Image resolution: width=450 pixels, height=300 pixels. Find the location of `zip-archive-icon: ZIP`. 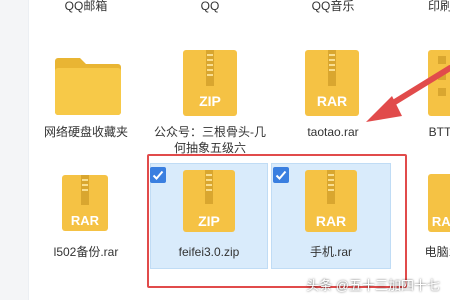

zip-archive-icon: ZIP is located at coordinates (210, 83).